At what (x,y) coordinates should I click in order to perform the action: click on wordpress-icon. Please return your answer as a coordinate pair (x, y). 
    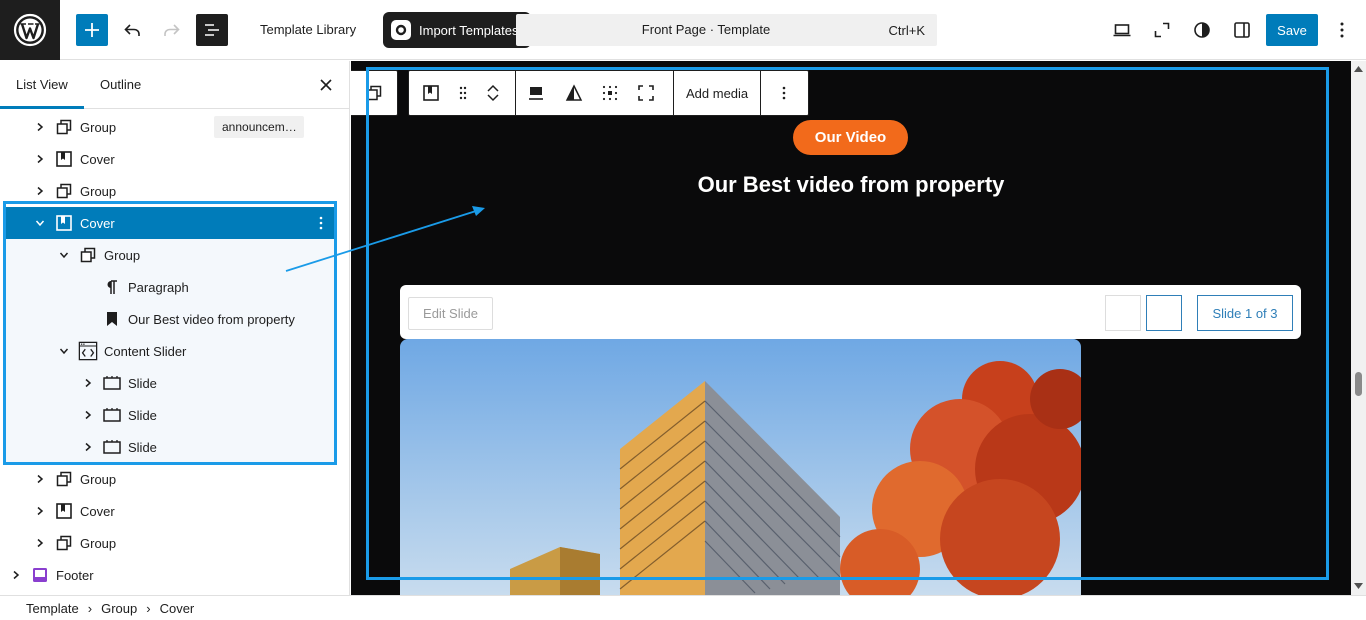
    Looking at the image, I should click on (30, 30).